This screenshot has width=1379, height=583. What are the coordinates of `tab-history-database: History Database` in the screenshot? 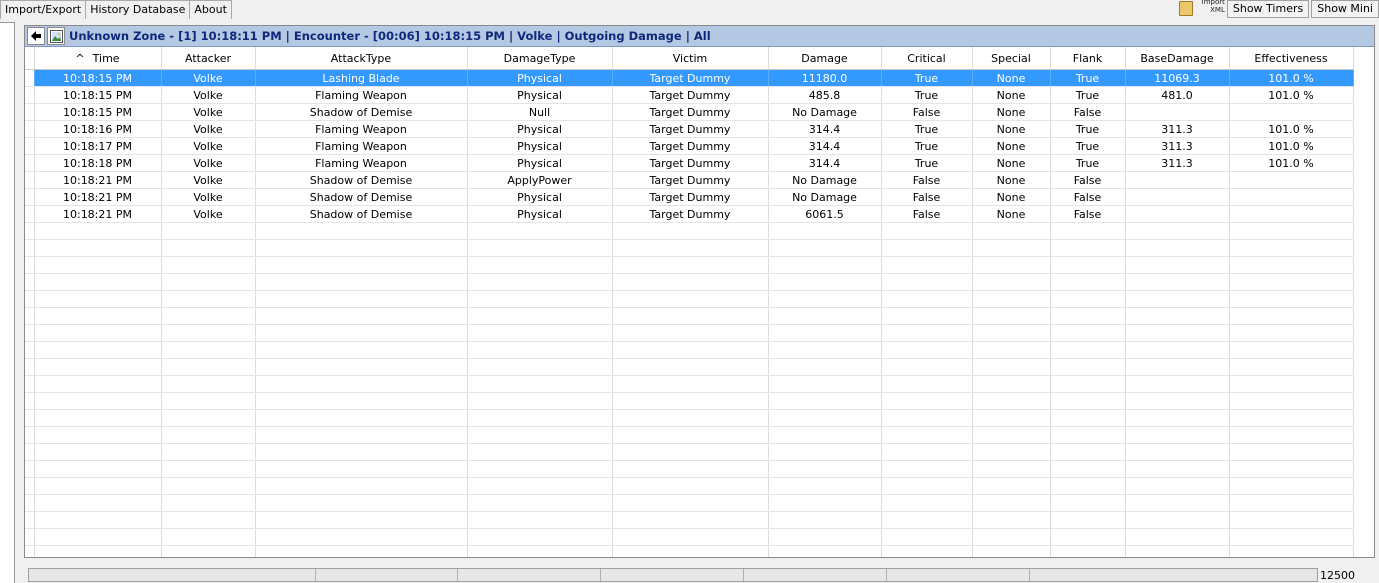 It's located at (138, 9).